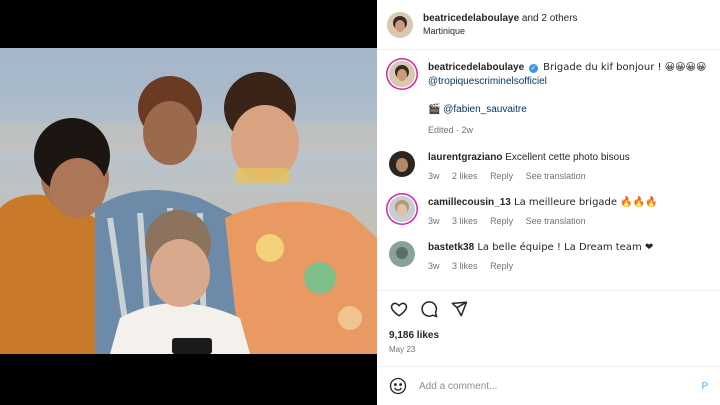 This screenshot has width=720, height=405. Describe the element at coordinates (476, 67) in the screenshot. I see `caption-username: beatricedelaboulaye` at that location.